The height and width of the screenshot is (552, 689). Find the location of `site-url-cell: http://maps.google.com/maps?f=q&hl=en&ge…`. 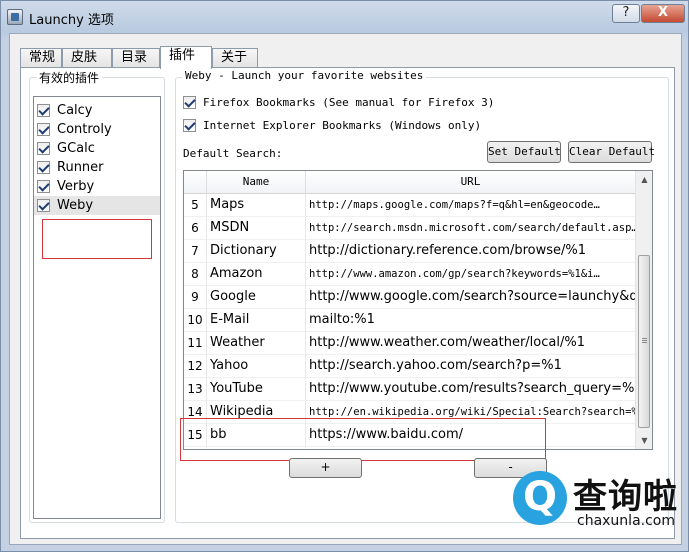

site-url-cell: http://maps.google.com/maps?f=q&hl=en&ge… is located at coordinates (470, 205).